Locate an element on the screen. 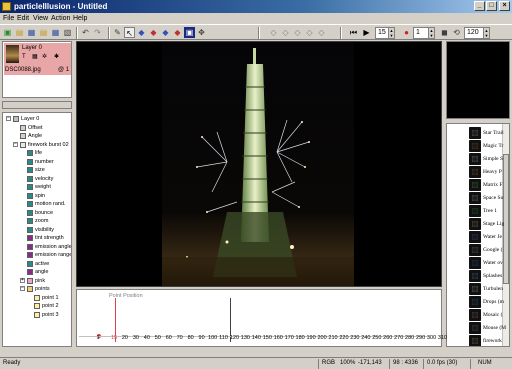 Image resolution: width=512 pixels, height=369 pixels. layer-panel: Layer 0 T ▦ ✲ ✱ DSC0088.jpg @ 1 is located at coordinates (37, 69).